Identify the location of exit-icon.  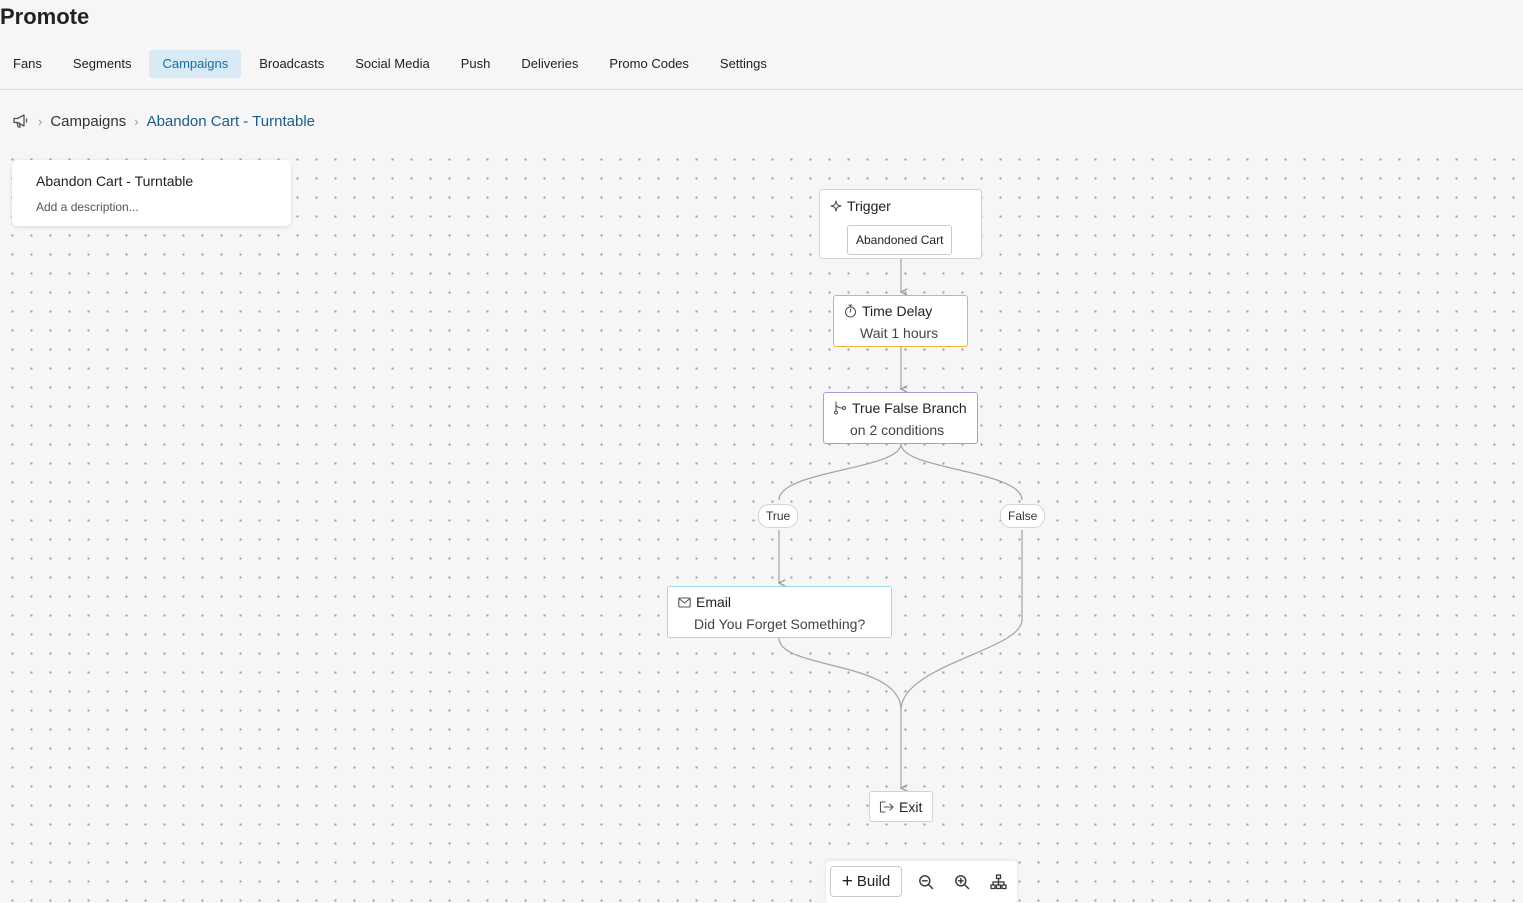
(886, 807).